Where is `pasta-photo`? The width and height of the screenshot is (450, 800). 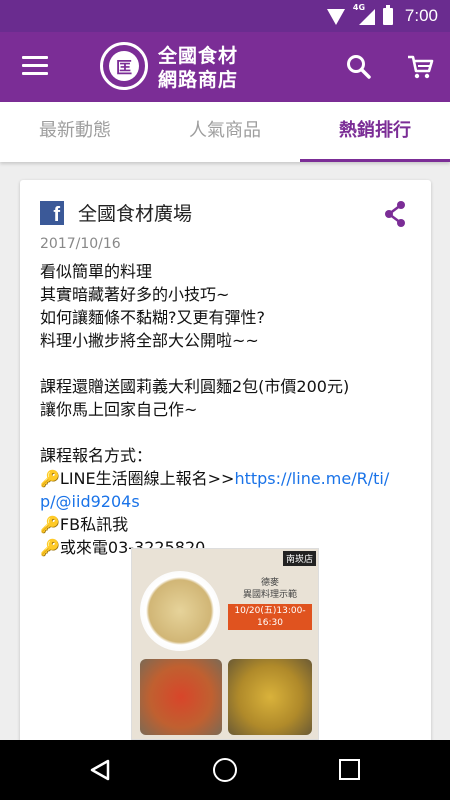
pasta-photo is located at coordinates (180, 611).